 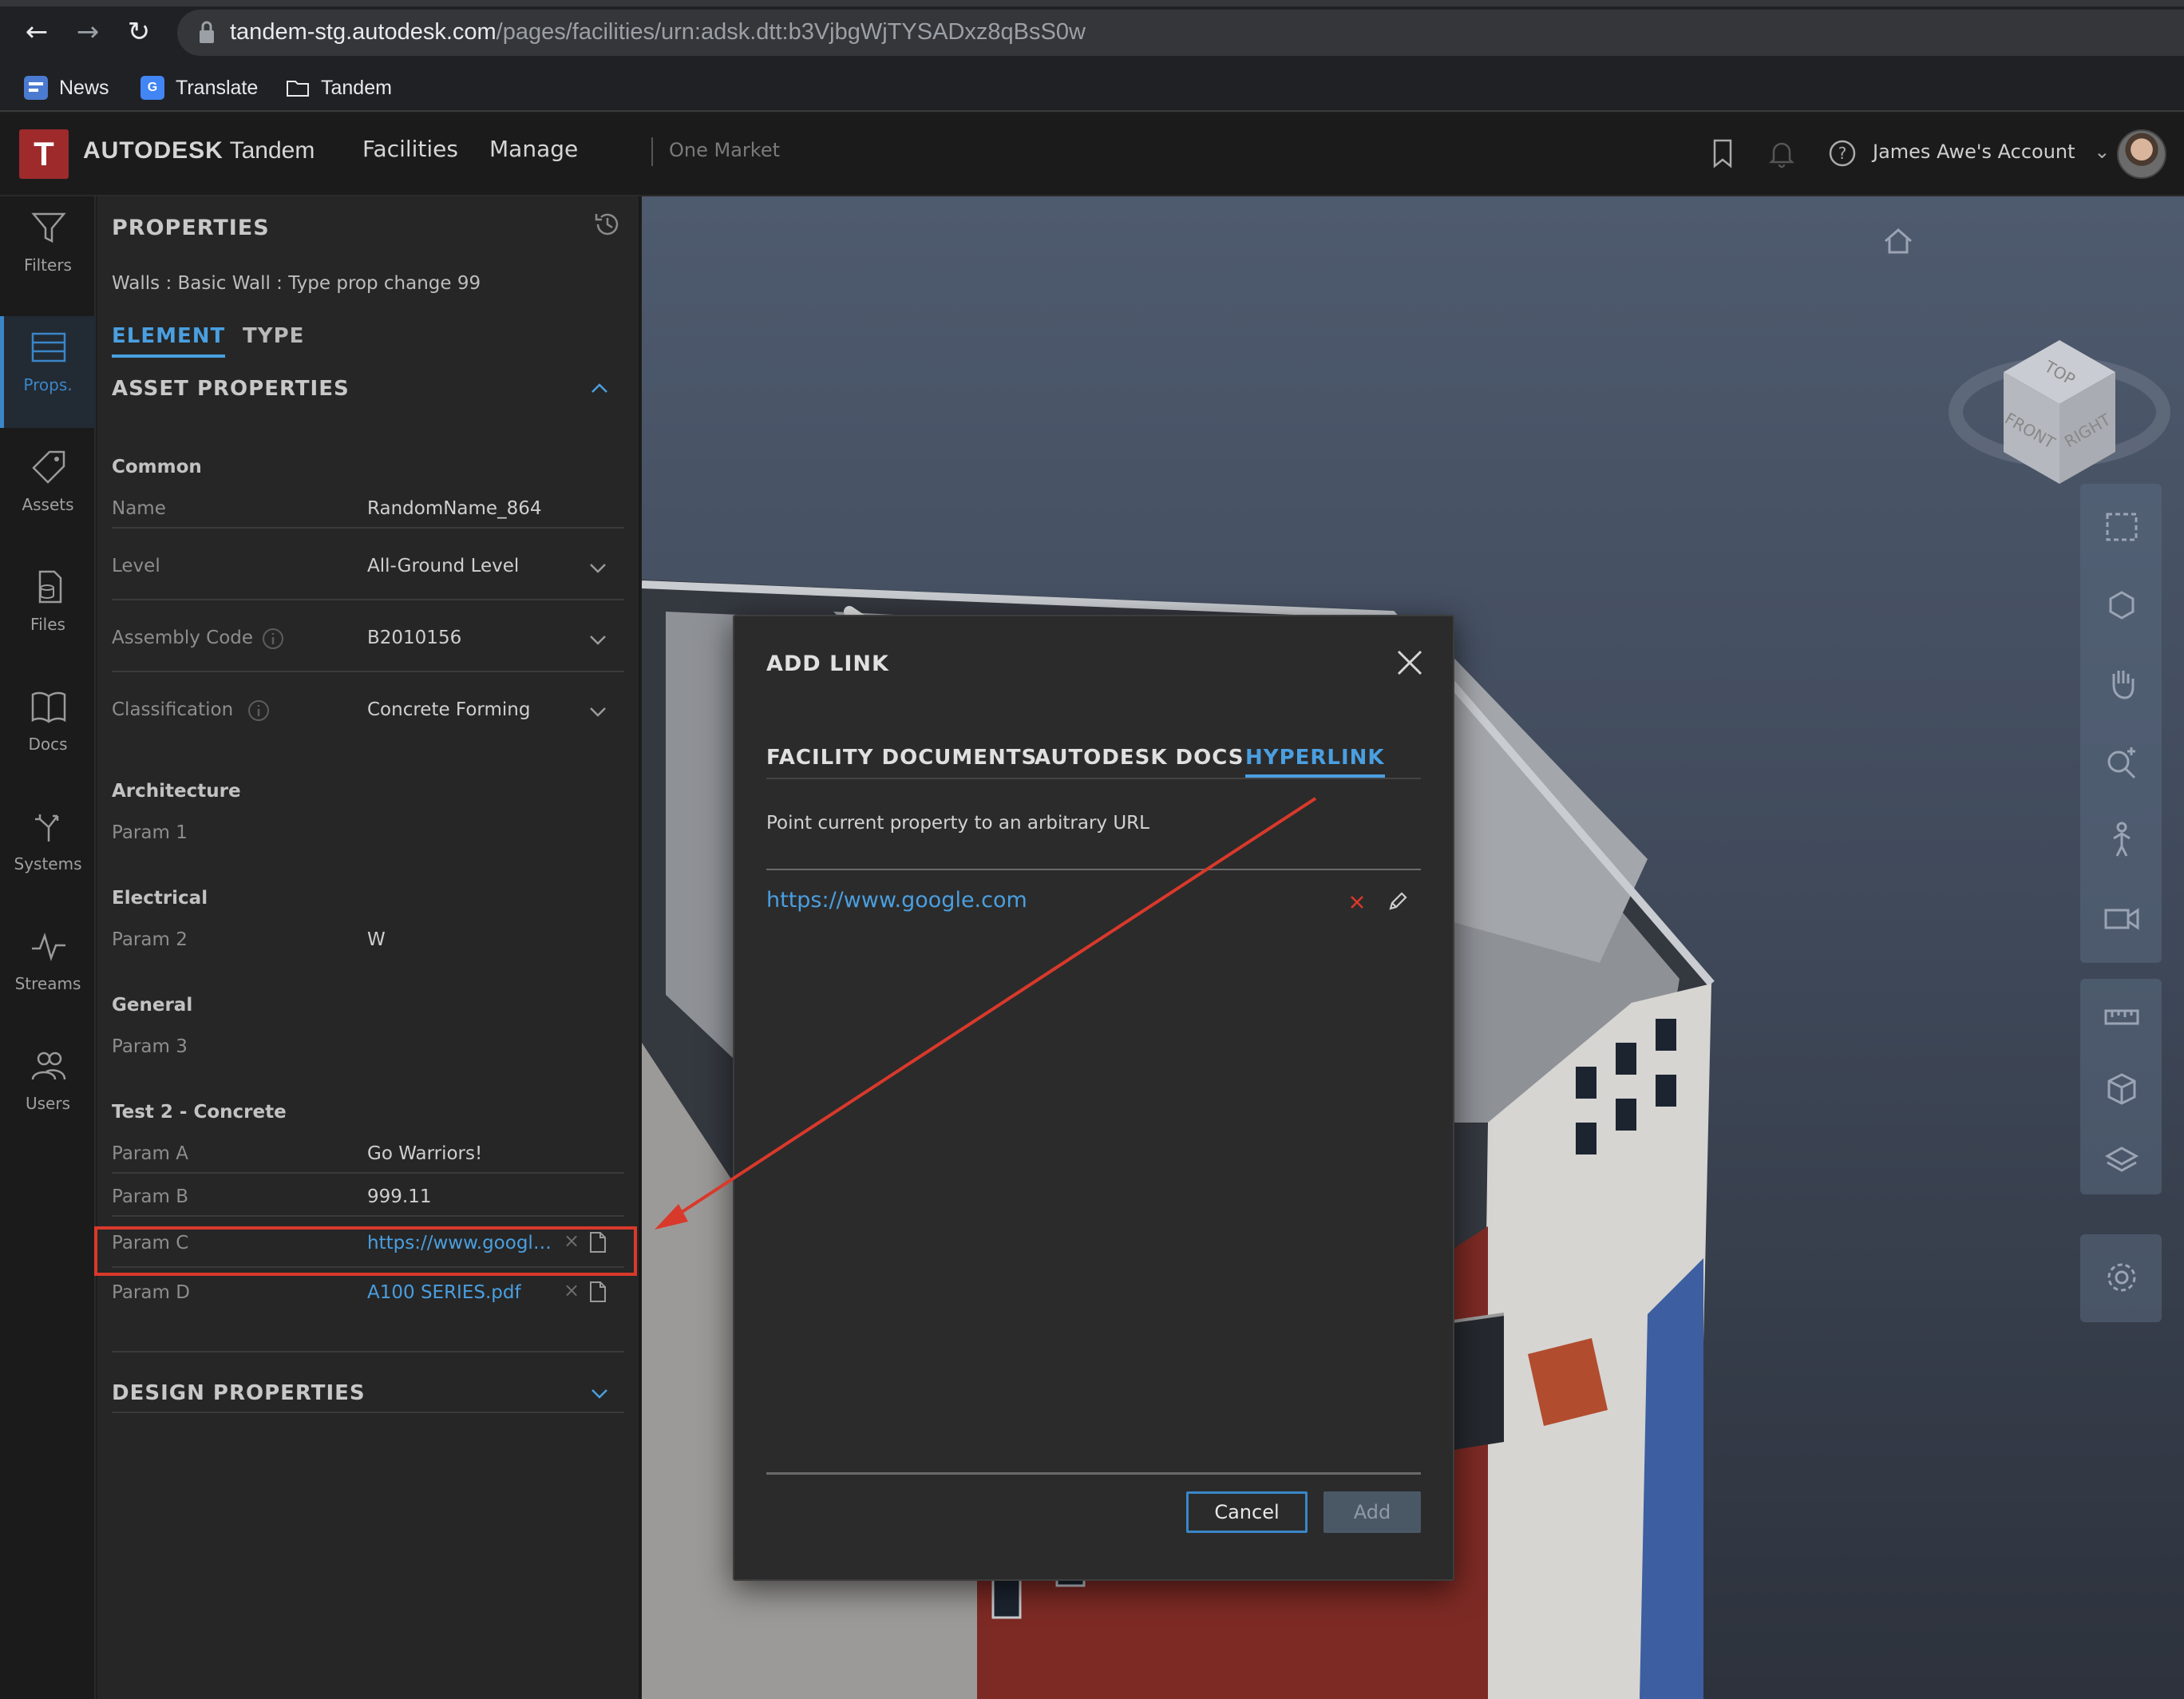 I want to click on prop-value-level: All-Ground Level, so click(x=443, y=566).